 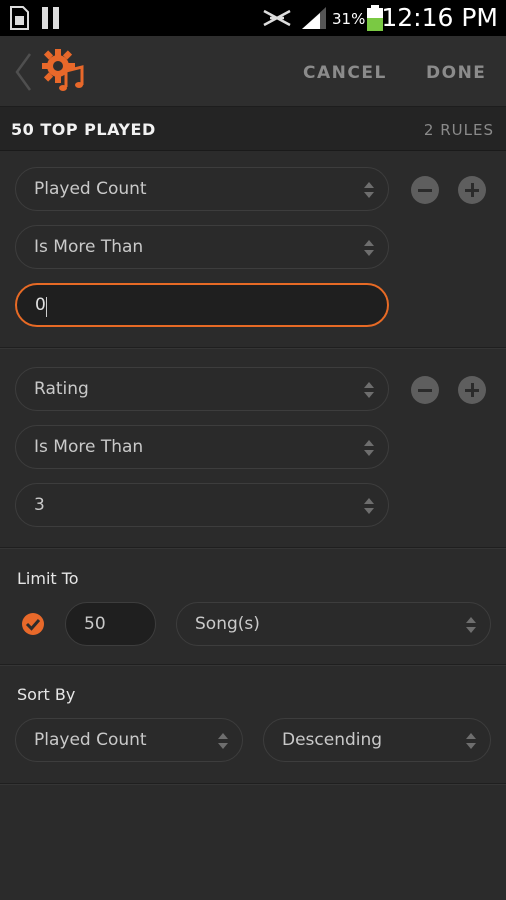 I want to click on gear-music-icon, so click(x=64, y=71).